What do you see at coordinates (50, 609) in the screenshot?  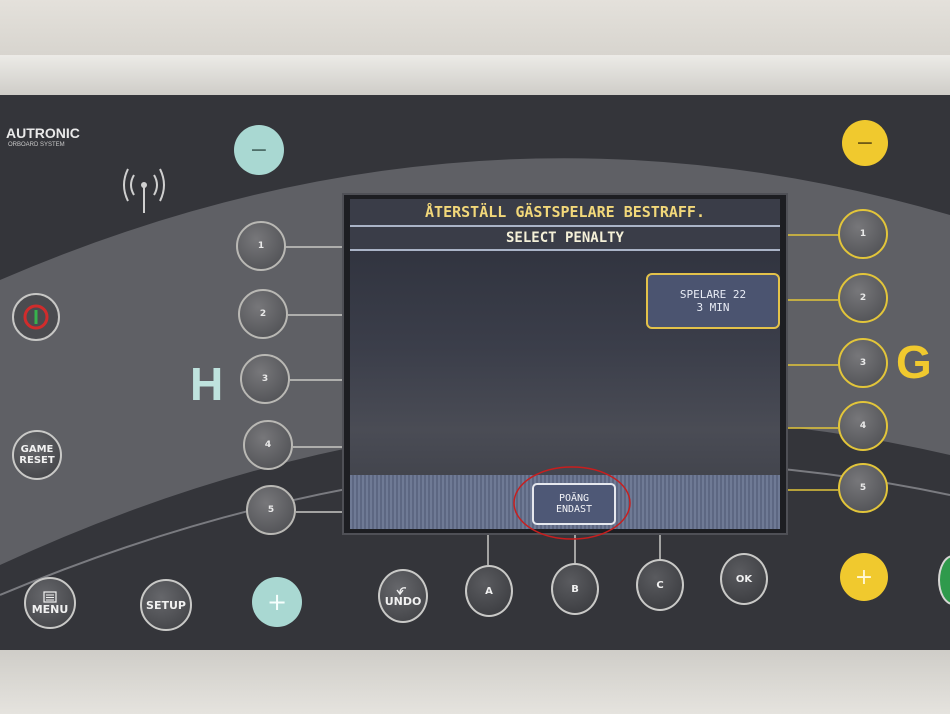 I see `menu-label: MENU` at bounding box center [50, 609].